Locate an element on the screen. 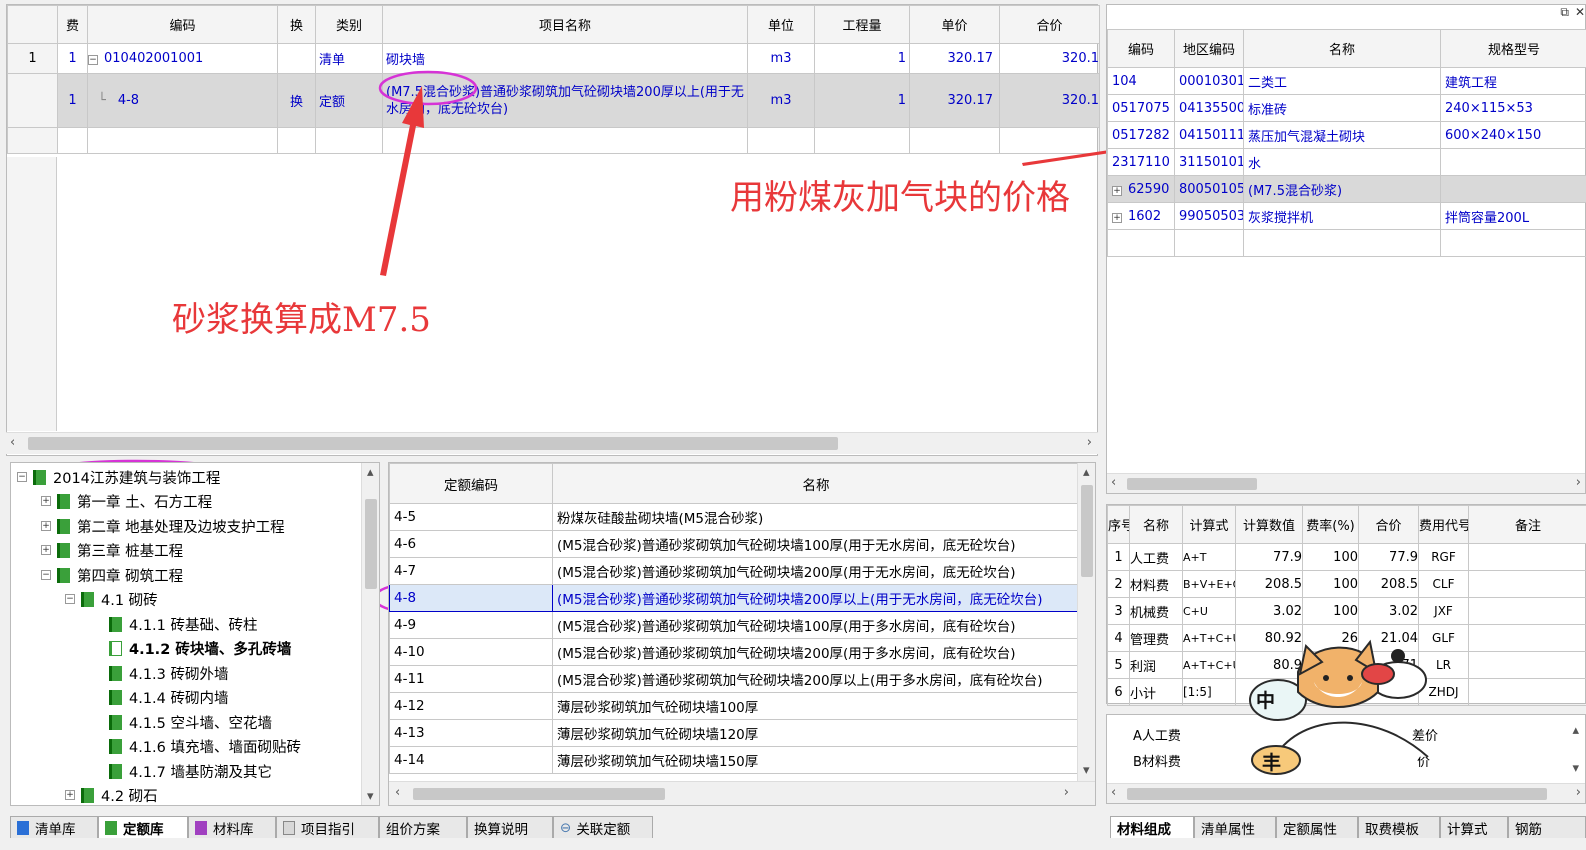  panel-controls: ⧉ ✕ is located at coordinates (1572, 15).